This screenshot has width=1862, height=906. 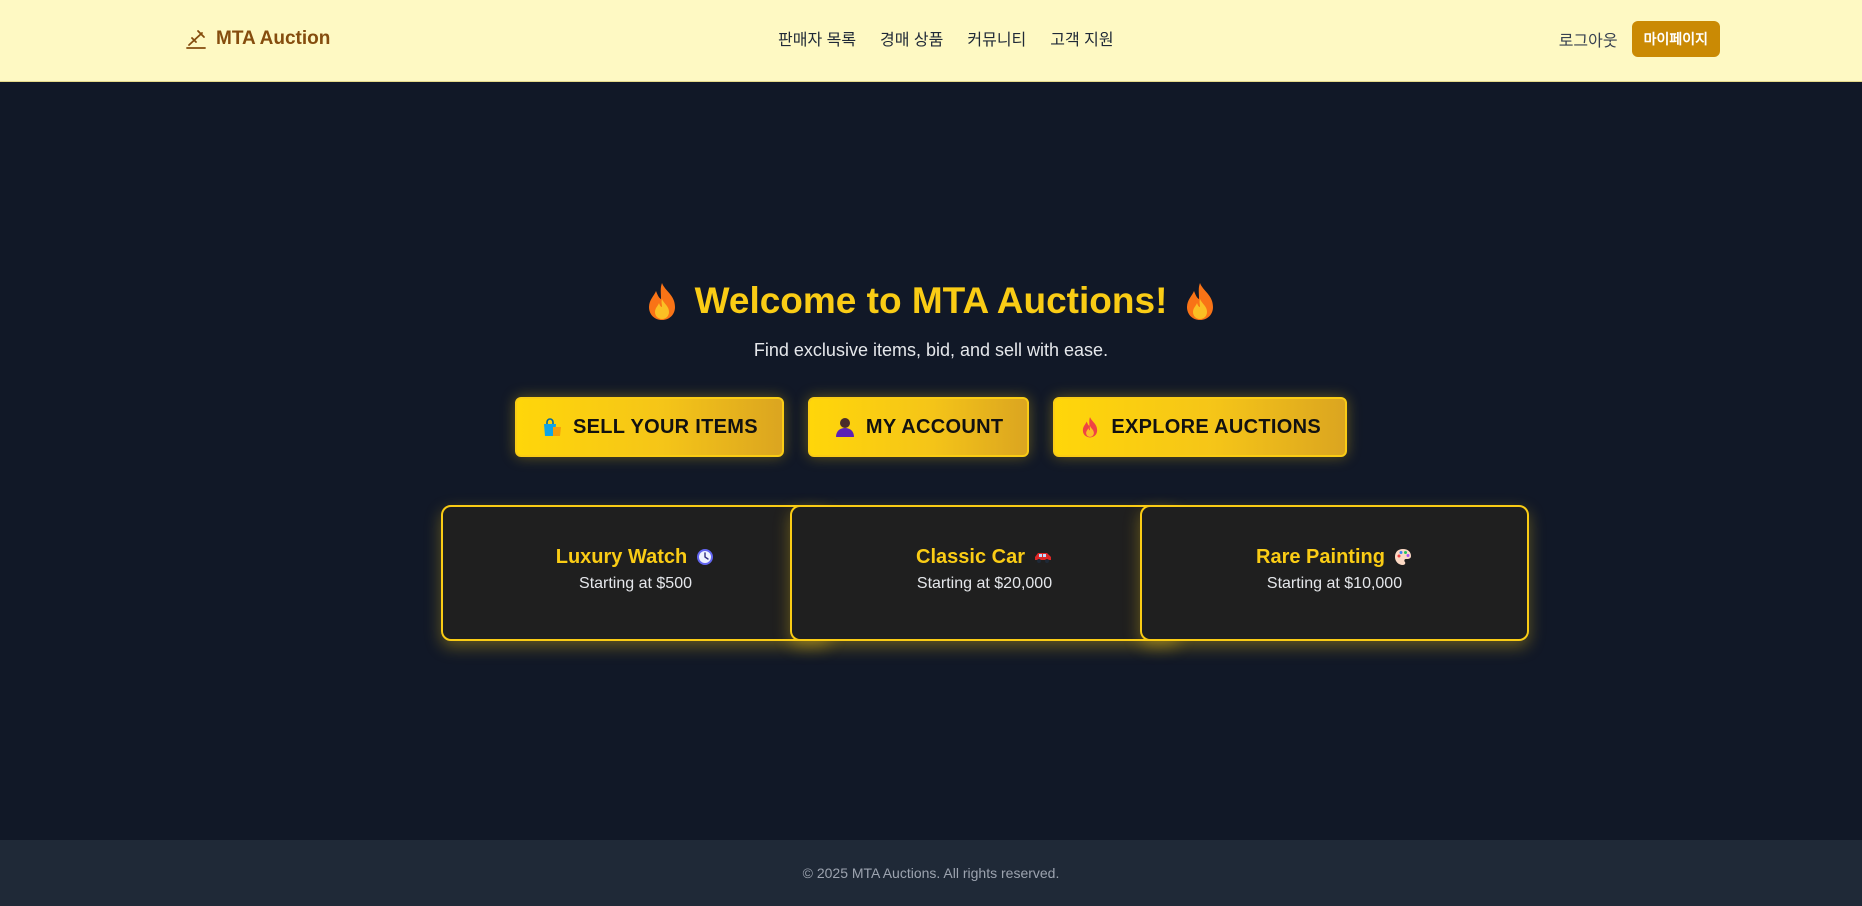 I want to click on watch-icon, so click(x=705, y=557).